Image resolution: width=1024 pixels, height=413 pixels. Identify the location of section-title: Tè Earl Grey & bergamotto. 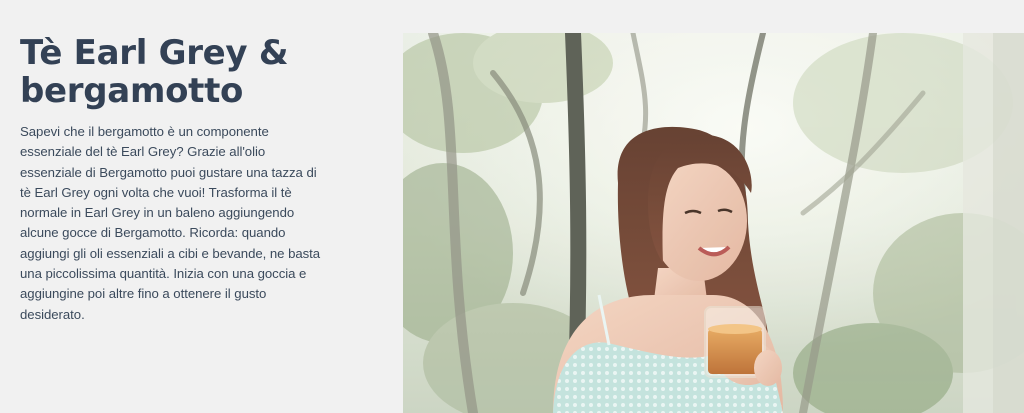
(154, 72).